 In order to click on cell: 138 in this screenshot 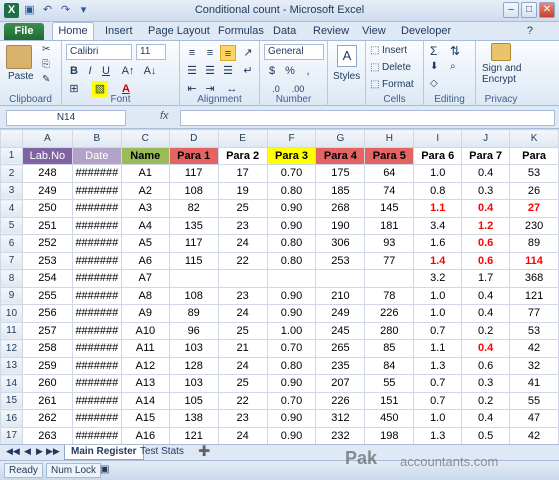, I will do `click(193, 418)`.